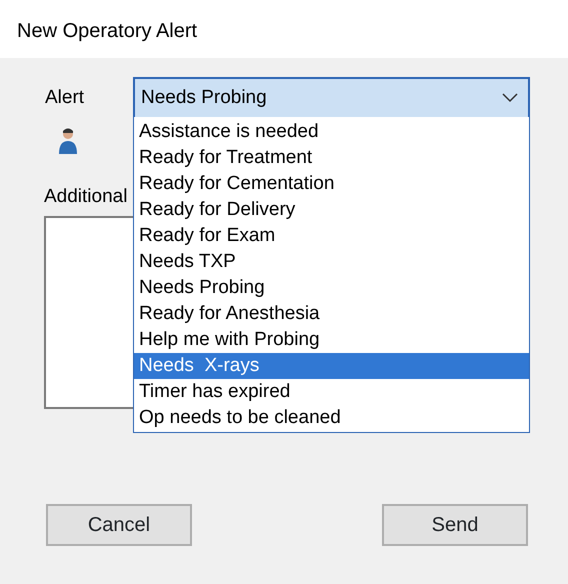 This screenshot has height=584, width=568. I want to click on dropdown-option: Ready for Delivery, so click(331, 210).